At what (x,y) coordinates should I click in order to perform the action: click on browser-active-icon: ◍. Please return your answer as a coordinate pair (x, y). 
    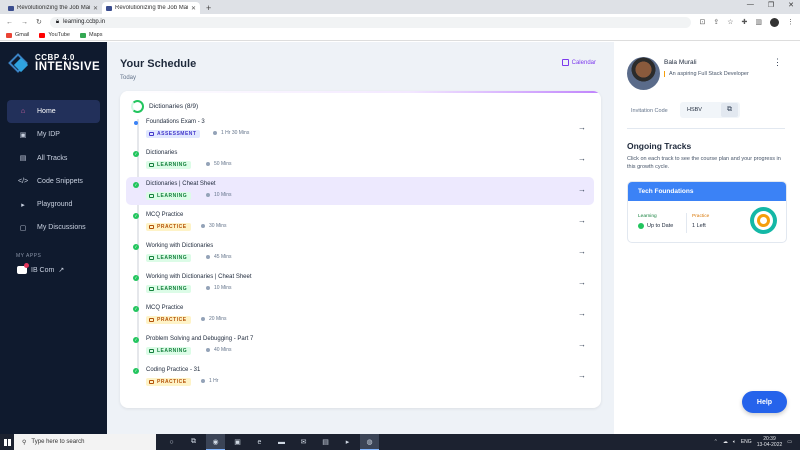
    Looking at the image, I should click on (369, 442).